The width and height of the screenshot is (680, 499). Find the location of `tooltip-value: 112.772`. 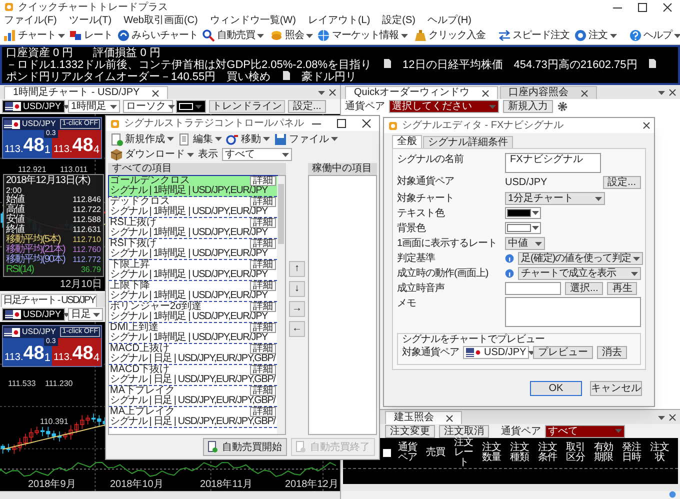

tooltip-value: 112.772 is located at coordinates (86, 260).